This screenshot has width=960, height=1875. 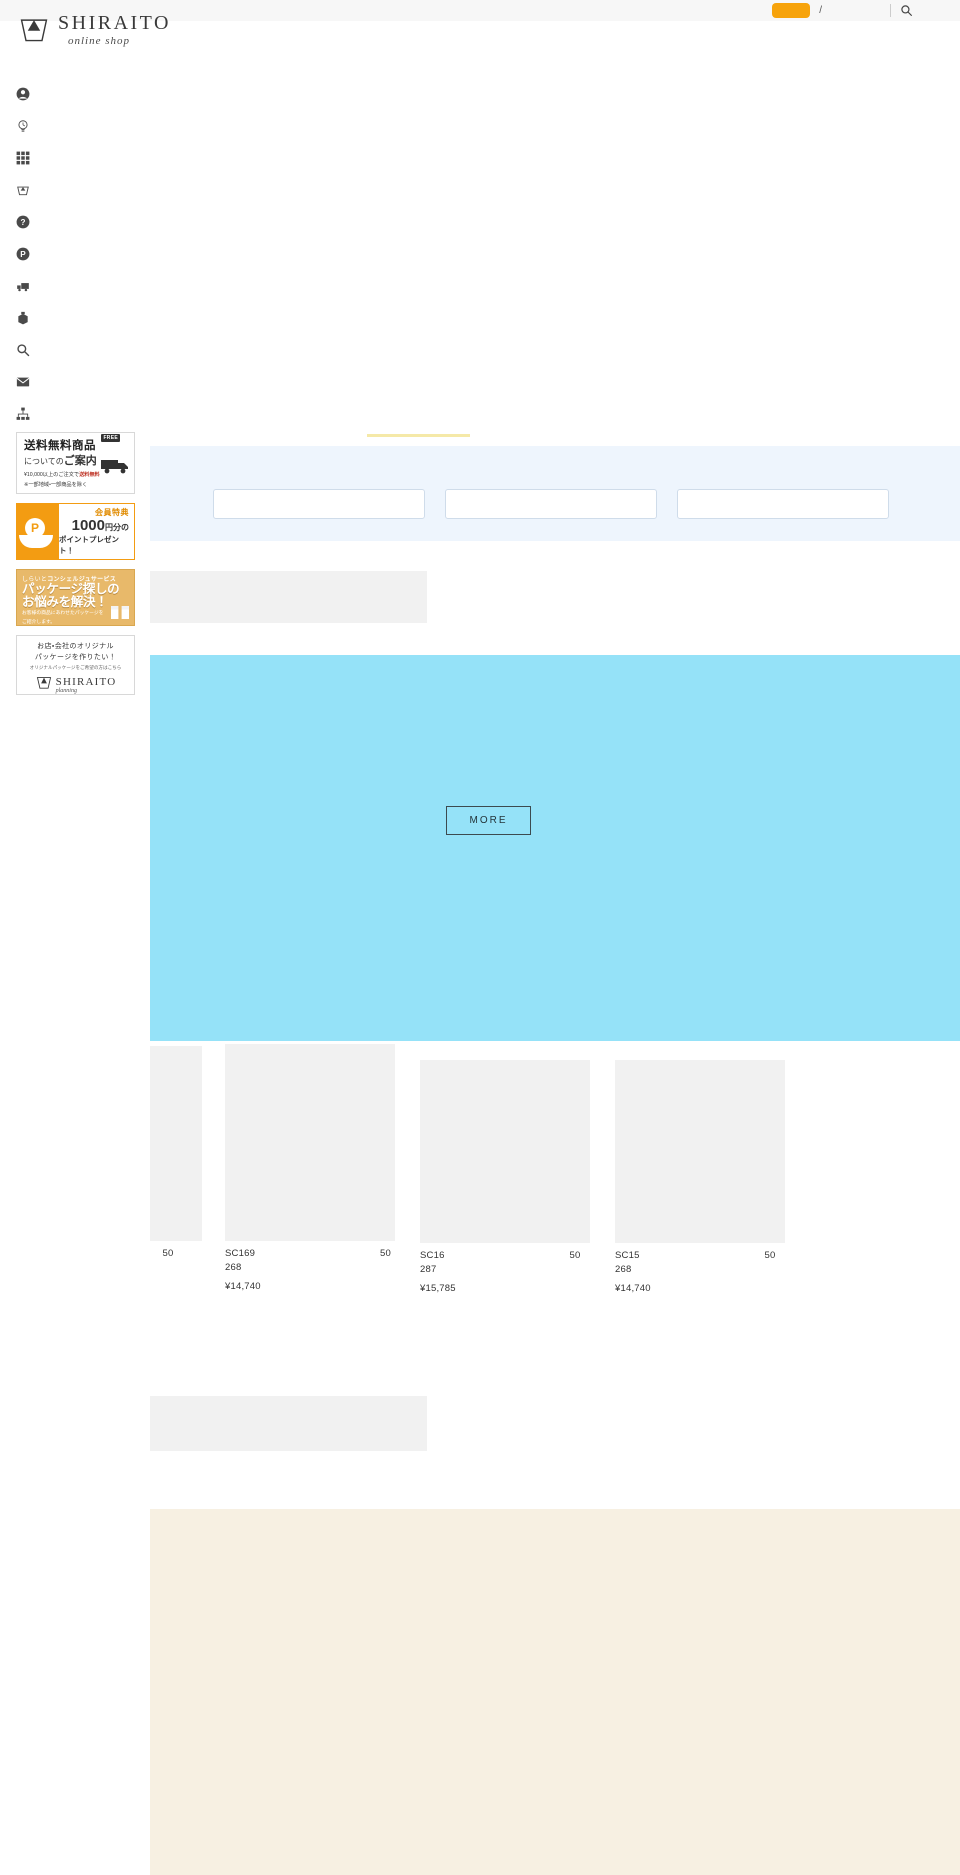 What do you see at coordinates (88, 525) in the screenshot?
I see `points-amount-value: 1000` at bounding box center [88, 525].